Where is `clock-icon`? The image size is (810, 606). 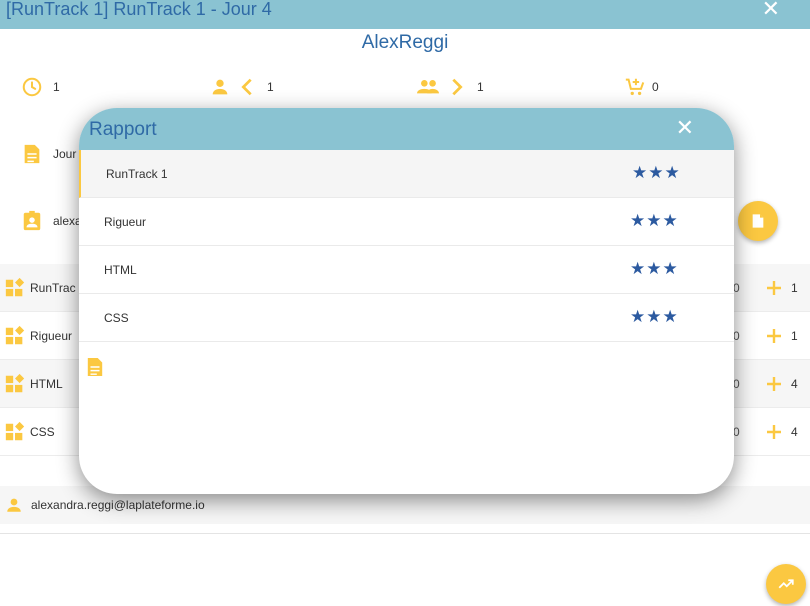 clock-icon is located at coordinates (32, 87).